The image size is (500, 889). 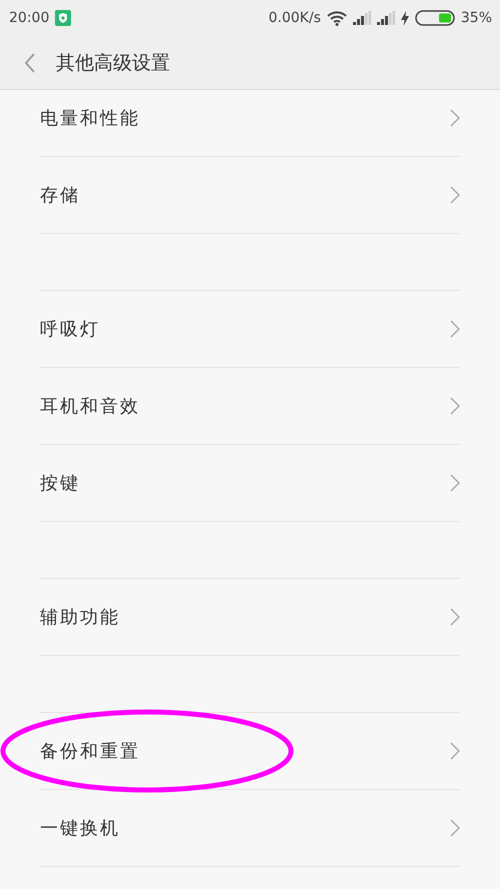 I want to click on battery-percent: 35%, so click(x=476, y=18).